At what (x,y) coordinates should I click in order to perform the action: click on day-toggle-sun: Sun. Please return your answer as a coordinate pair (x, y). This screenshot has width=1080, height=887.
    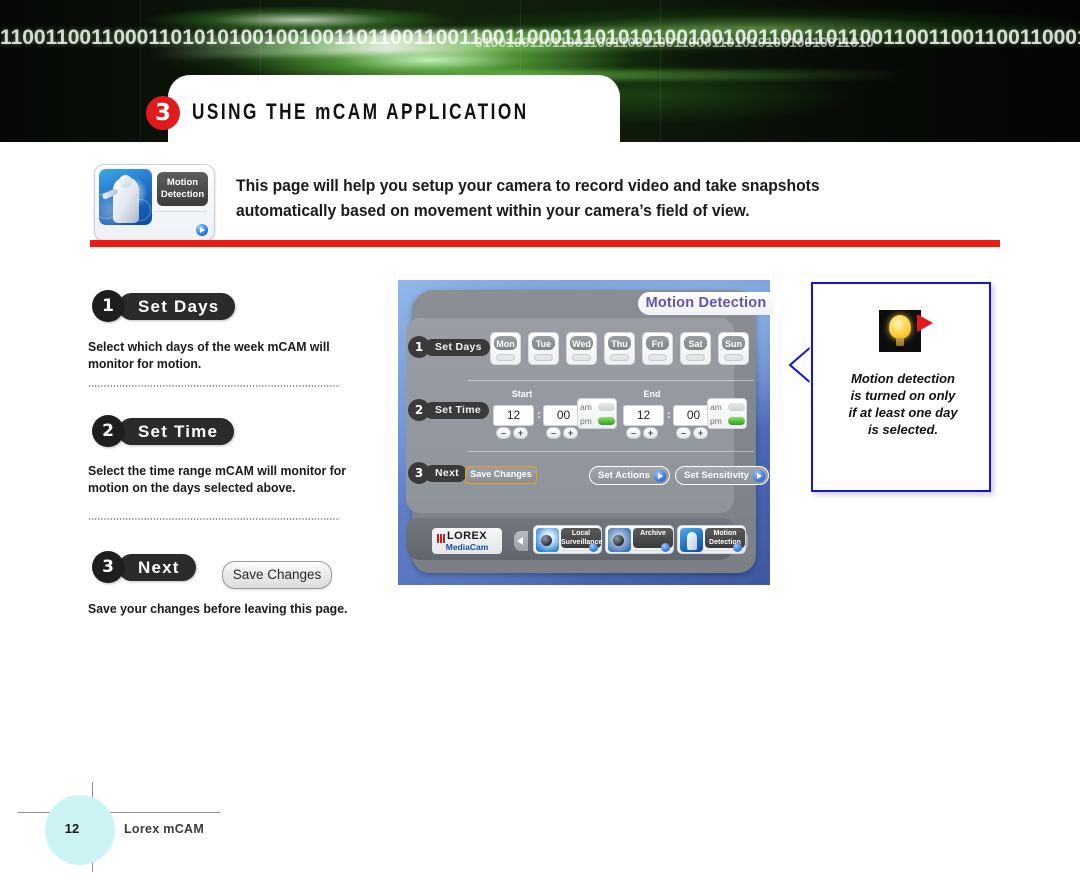
    Looking at the image, I should click on (733, 348).